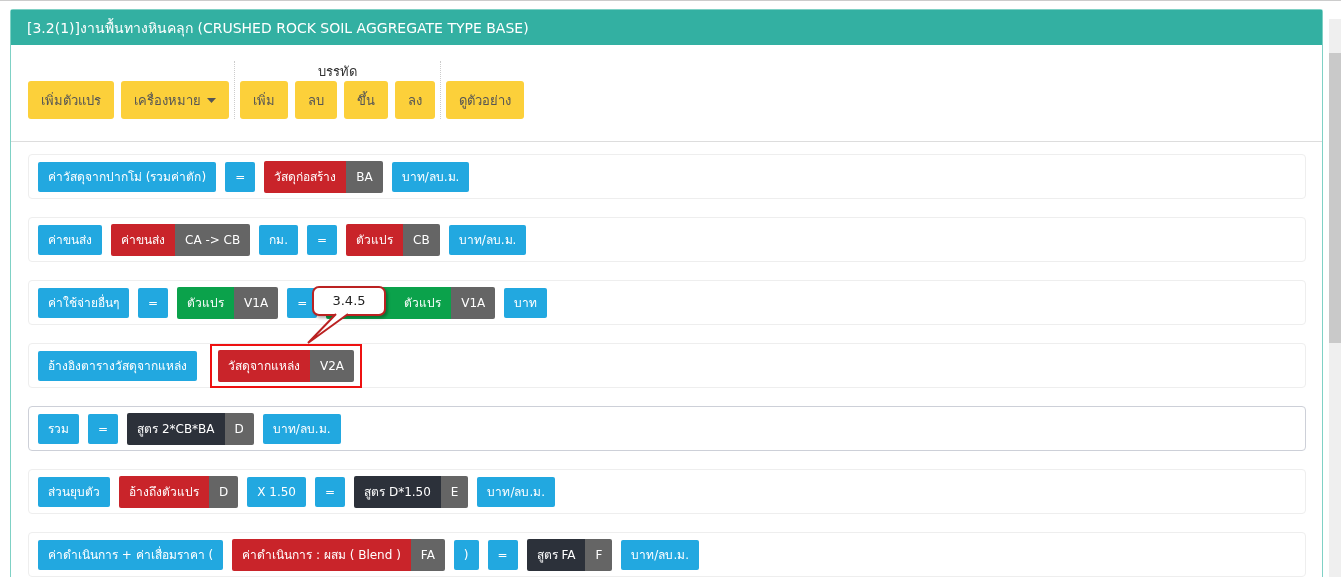 This screenshot has width=1341, height=577. Describe the element at coordinates (316, 100) in the screenshot. I see `toolbar-button: ลบ` at that location.